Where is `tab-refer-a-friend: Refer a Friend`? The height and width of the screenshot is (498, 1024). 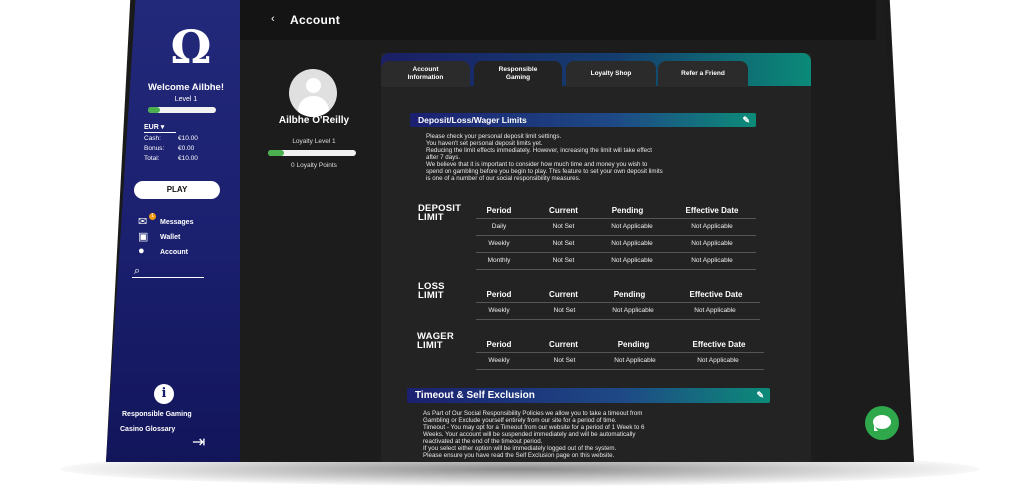
tab-refer-a-friend: Refer a Friend is located at coordinates (703, 74).